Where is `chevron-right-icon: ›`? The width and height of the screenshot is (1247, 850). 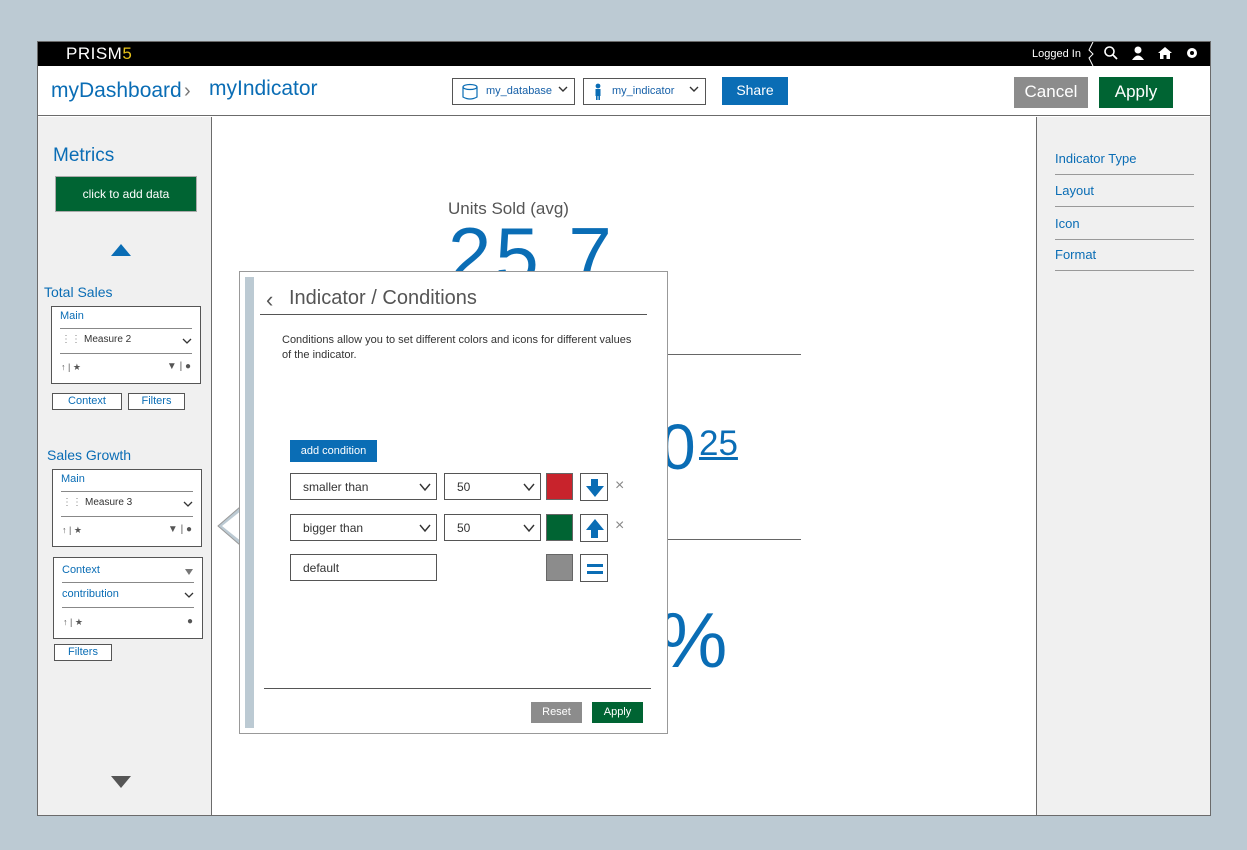 chevron-right-icon: › is located at coordinates (187, 91).